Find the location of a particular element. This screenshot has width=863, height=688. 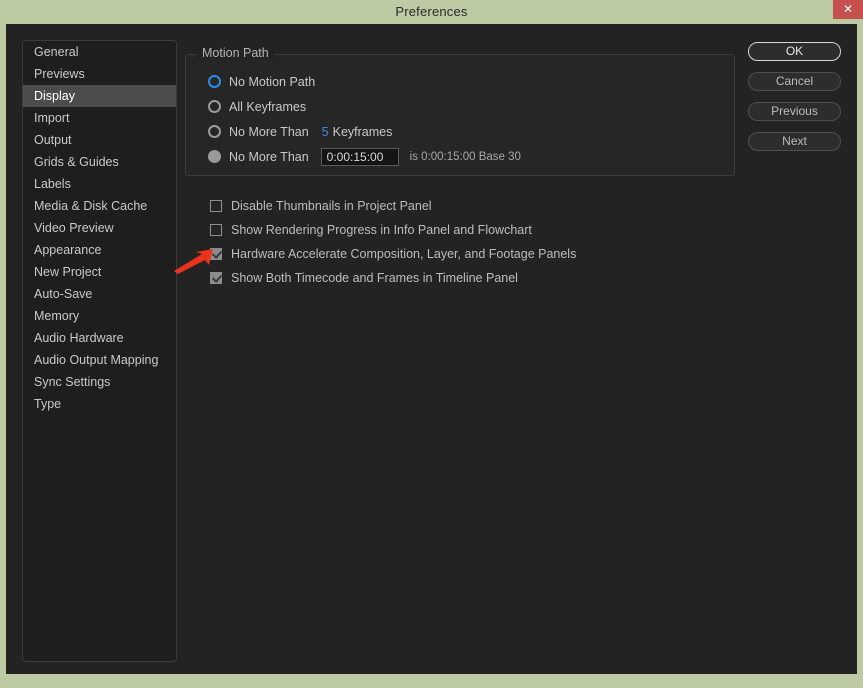

motion-path-option-label: No Motion Path is located at coordinates (272, 81).